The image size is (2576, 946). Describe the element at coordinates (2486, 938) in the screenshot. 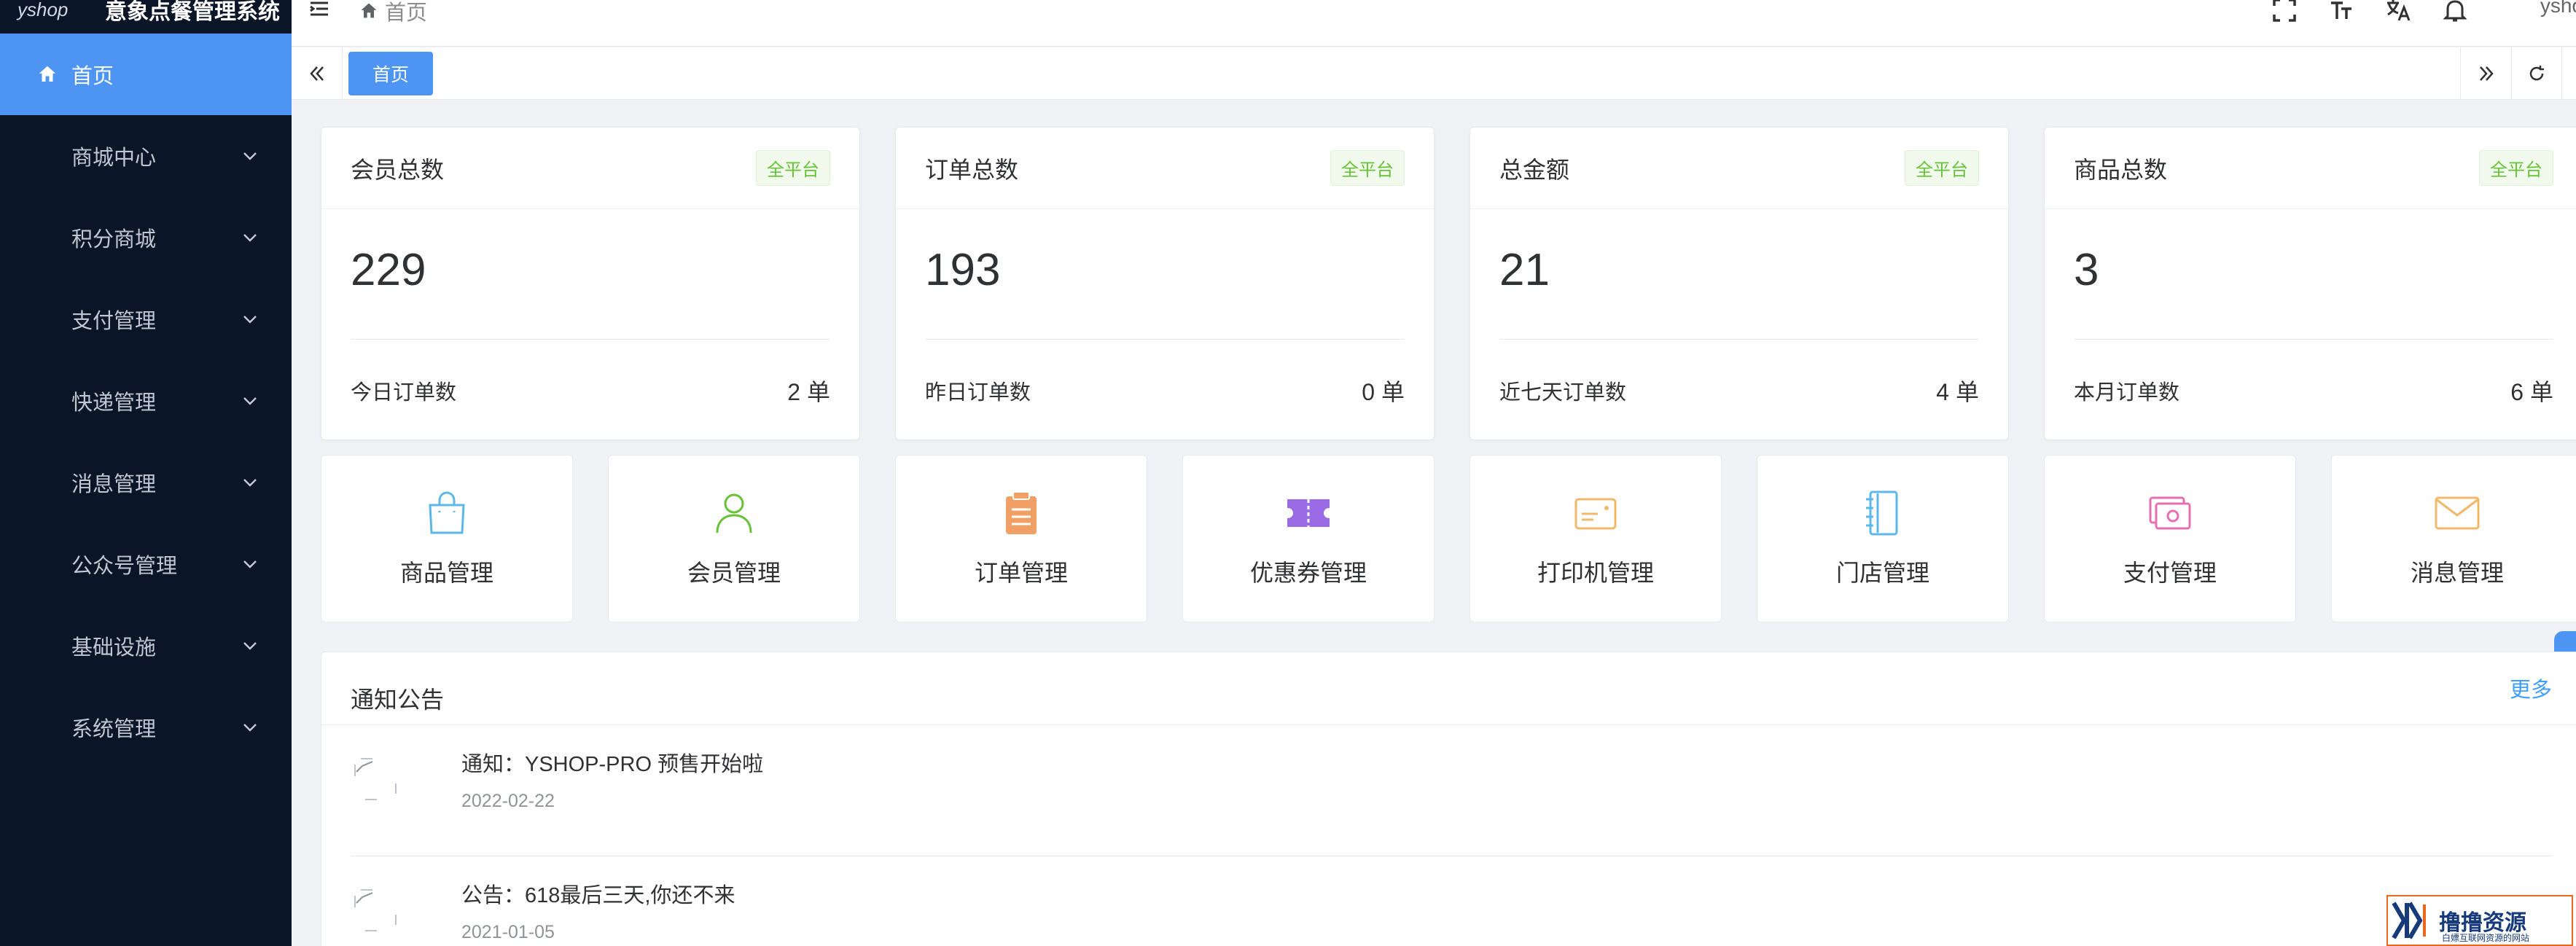

I see `watermark-subtext: 白嫖互联网资源的网站` at that location.